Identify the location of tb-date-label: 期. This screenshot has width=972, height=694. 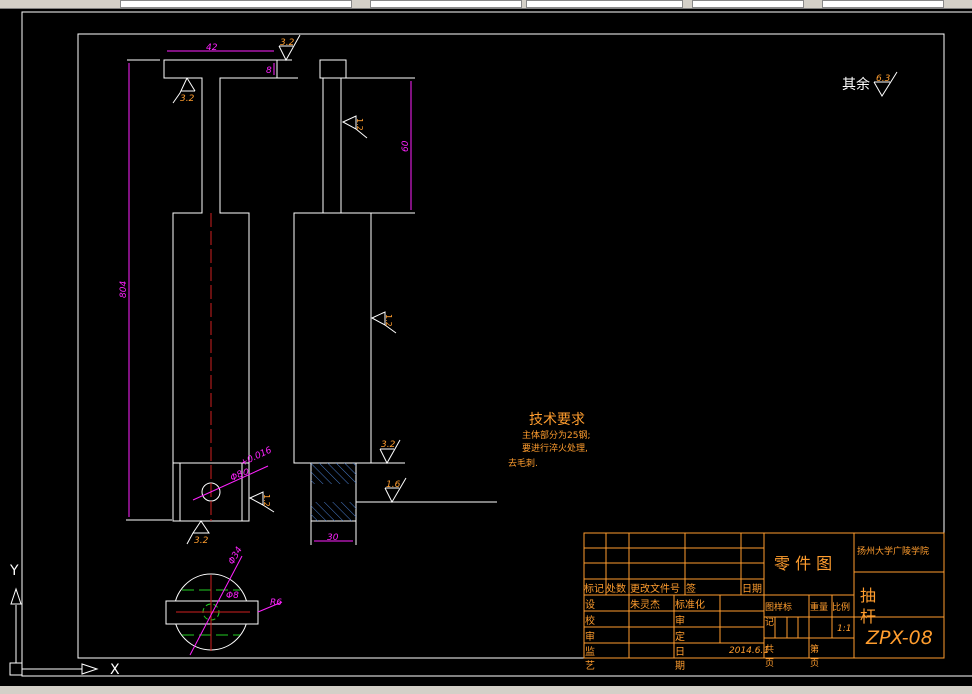
(680, 666).